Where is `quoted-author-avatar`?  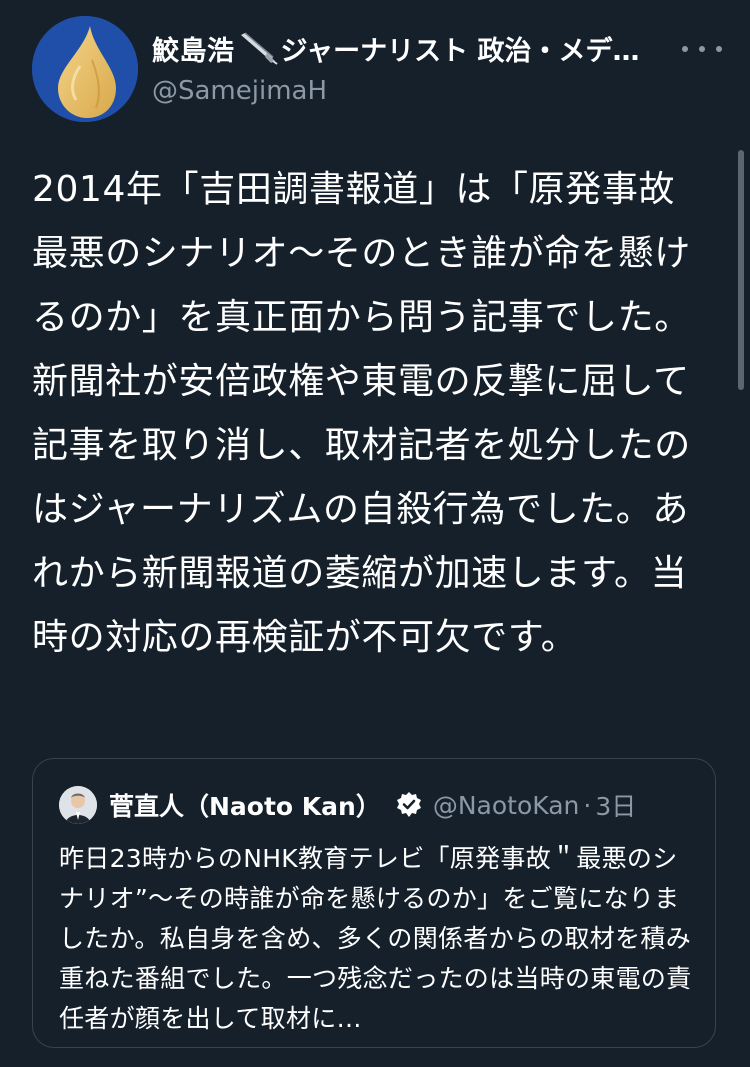 quoted-author-avatar is located at coordinates (78, 805).